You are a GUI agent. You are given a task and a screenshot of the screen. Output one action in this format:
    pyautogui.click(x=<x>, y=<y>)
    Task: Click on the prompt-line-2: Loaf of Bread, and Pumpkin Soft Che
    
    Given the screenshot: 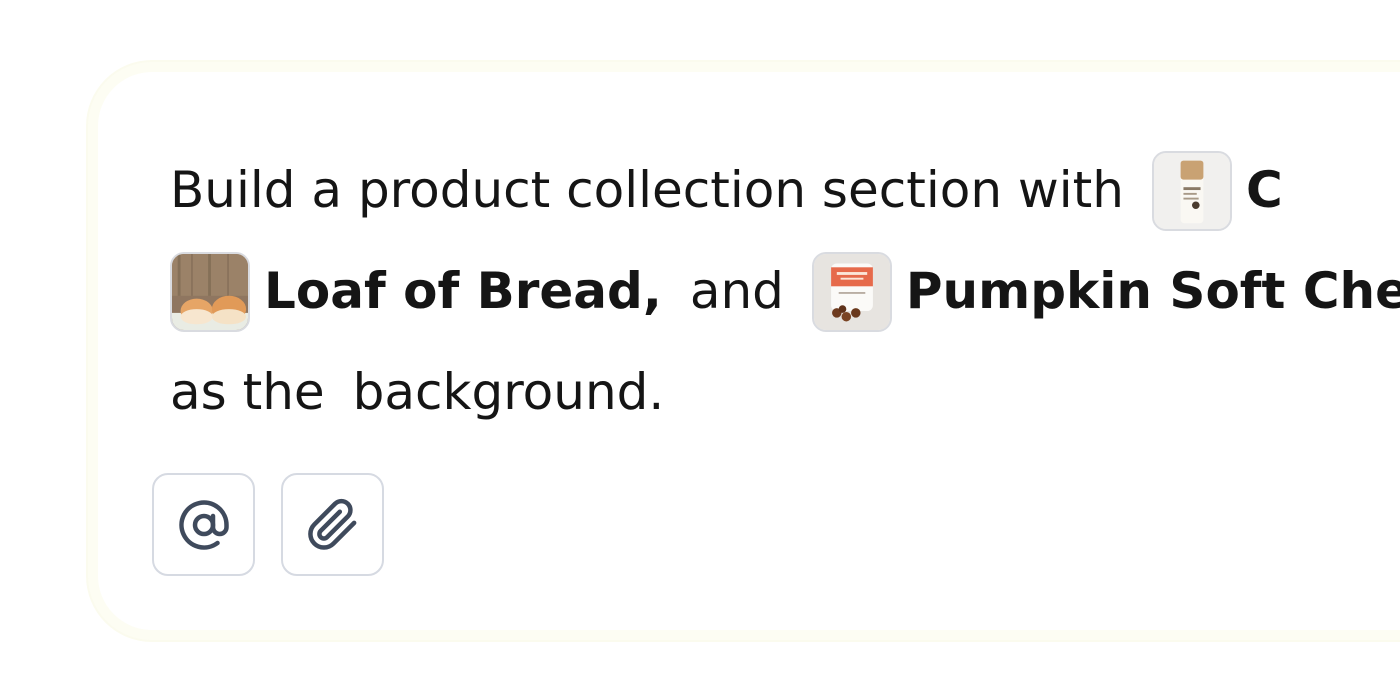 What is the action you would take?
    pyautogui.click(x=785, y=291)
    